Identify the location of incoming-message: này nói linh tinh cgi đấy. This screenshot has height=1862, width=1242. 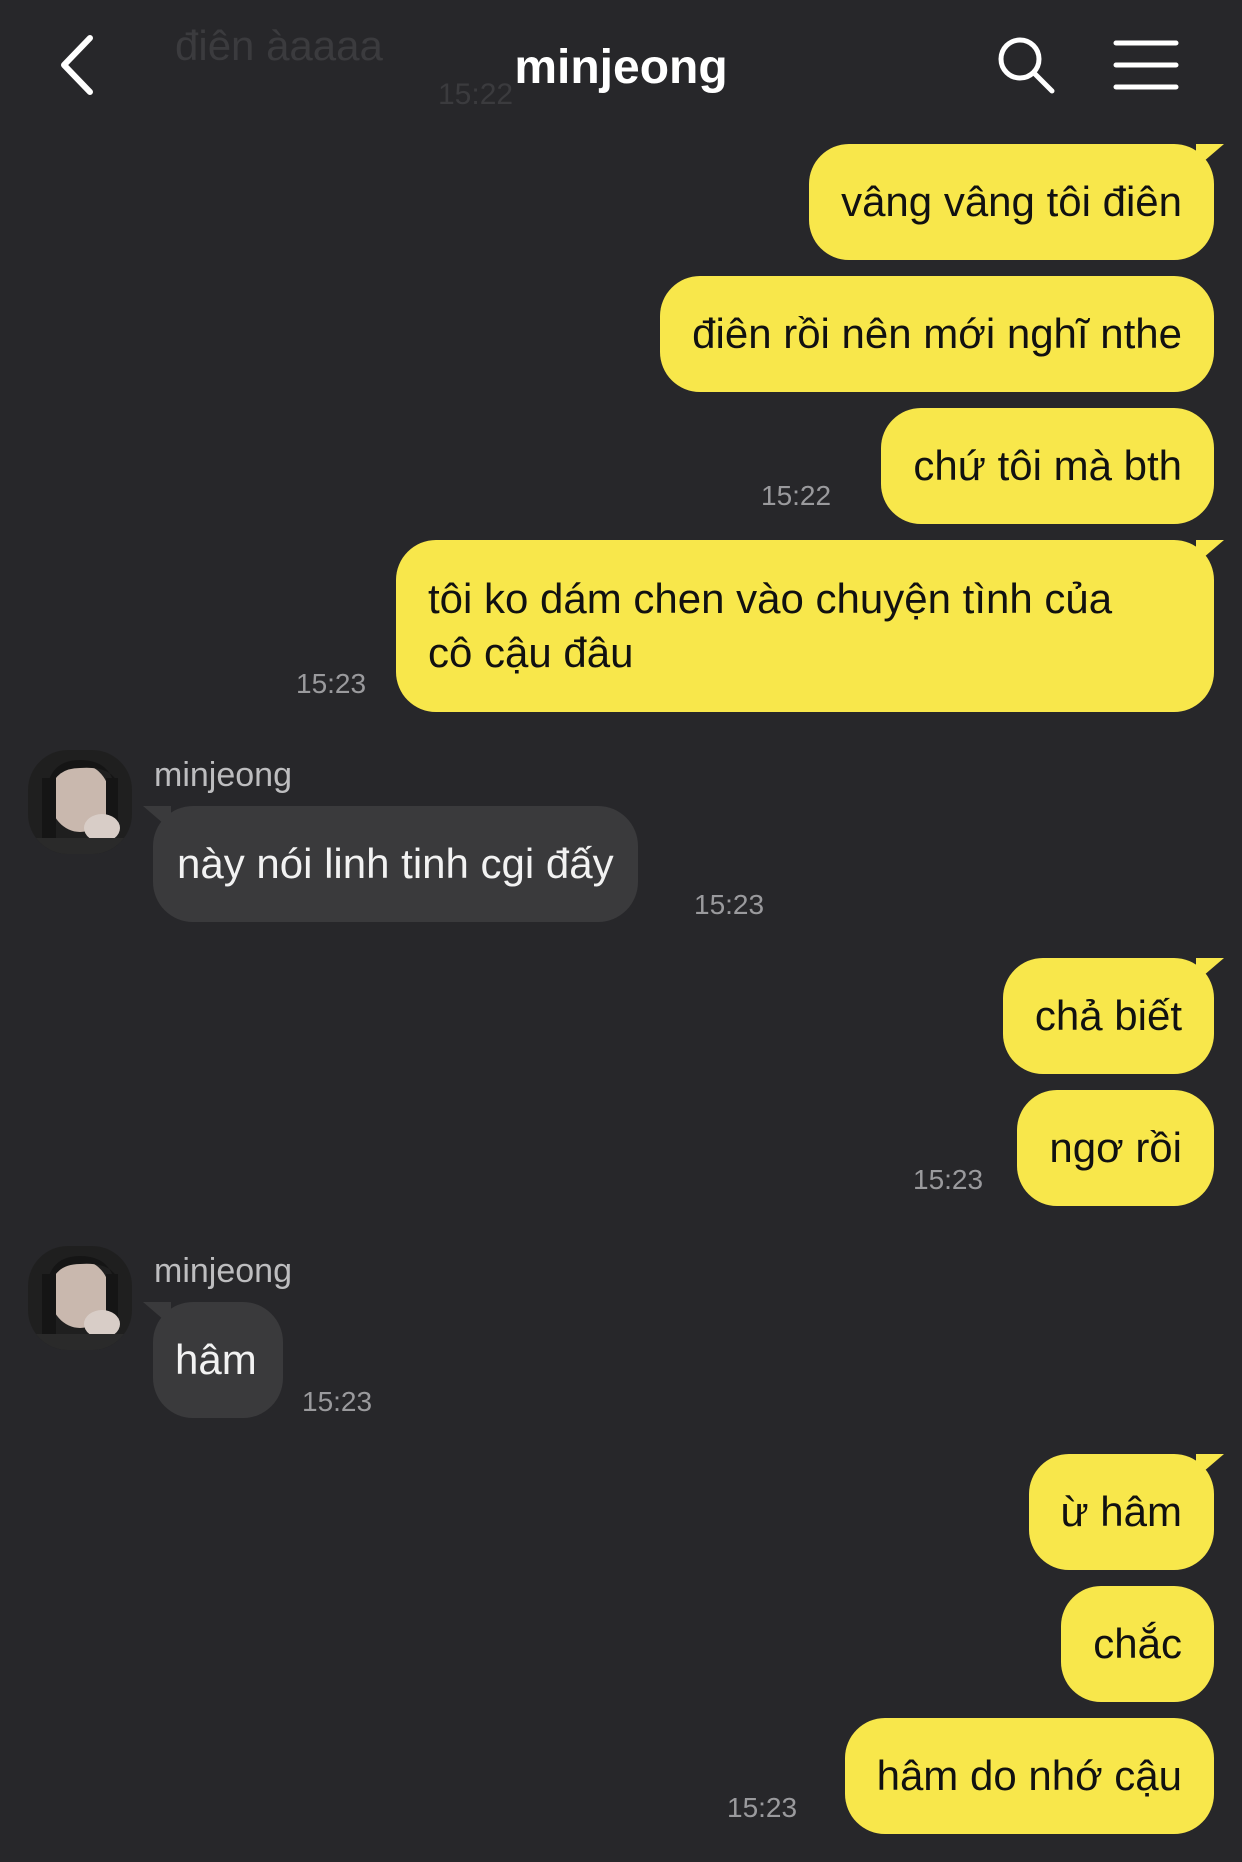
(390, 864).